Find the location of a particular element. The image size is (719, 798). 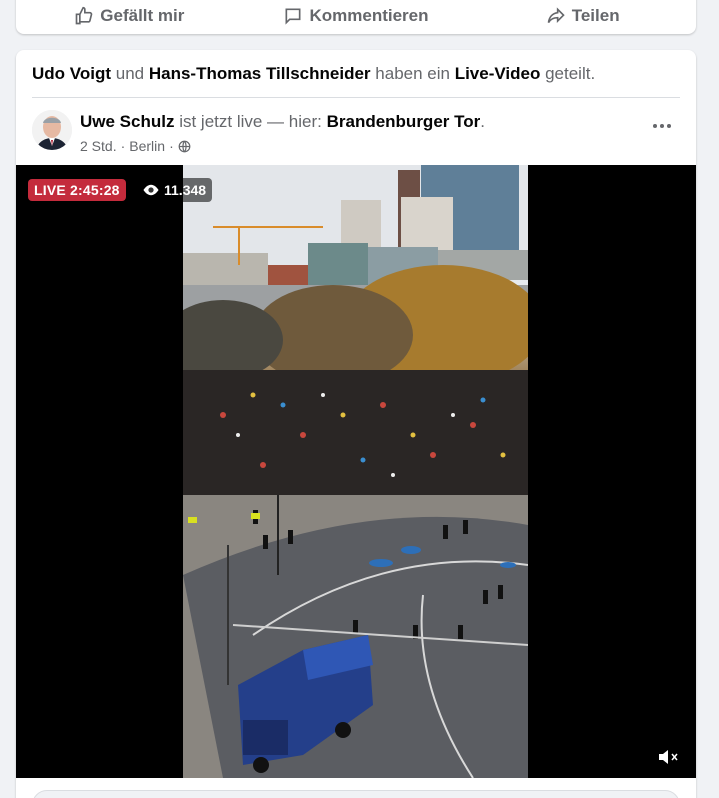

more-options-button is located at coordinates (662, 126).